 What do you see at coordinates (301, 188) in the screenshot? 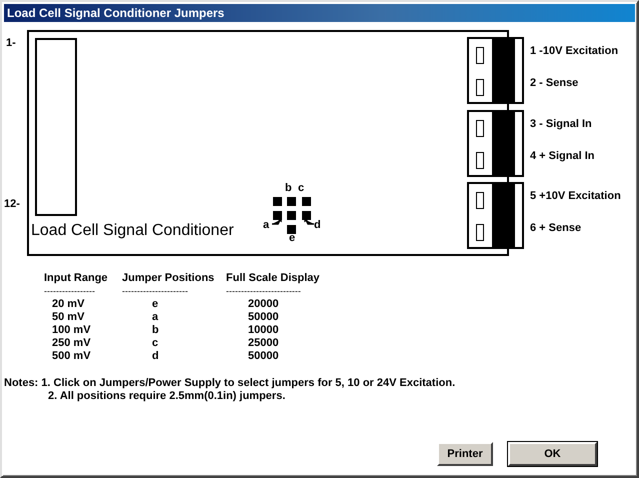
I see `jumper-label: c` at bounding box center [301, 188].